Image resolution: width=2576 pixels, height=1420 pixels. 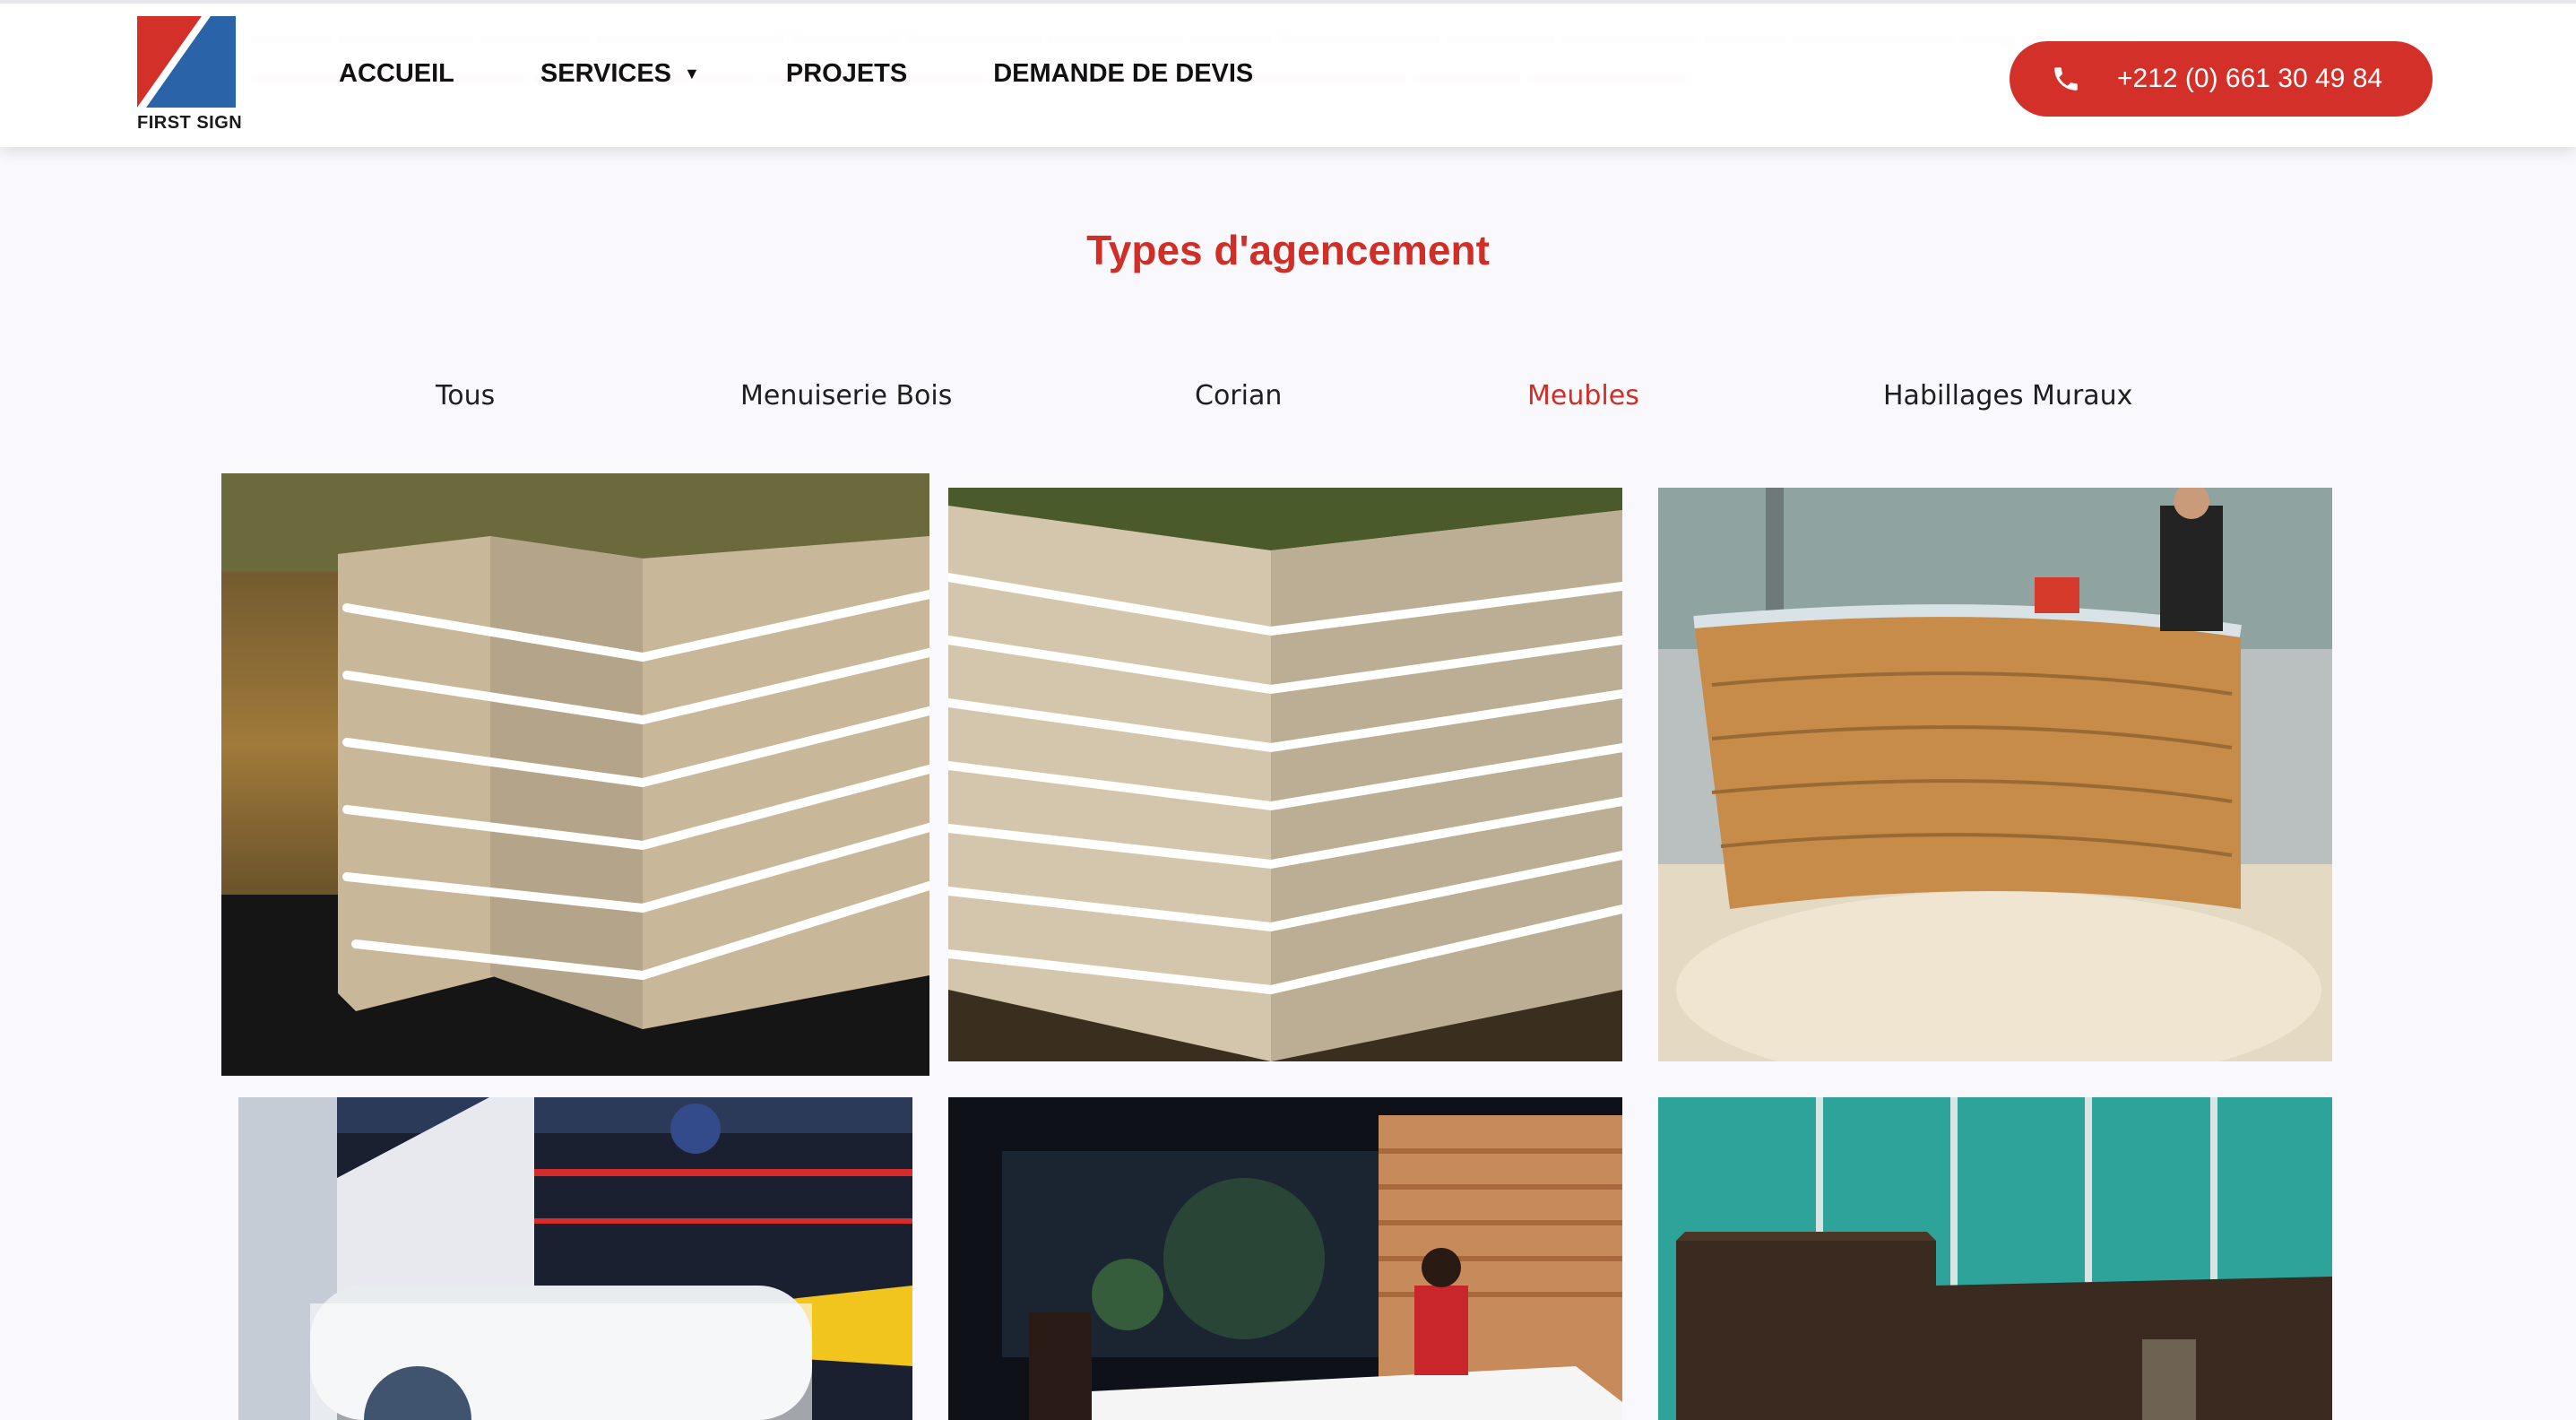 I want to click on phone-icon, so click(x=2066, y=79).